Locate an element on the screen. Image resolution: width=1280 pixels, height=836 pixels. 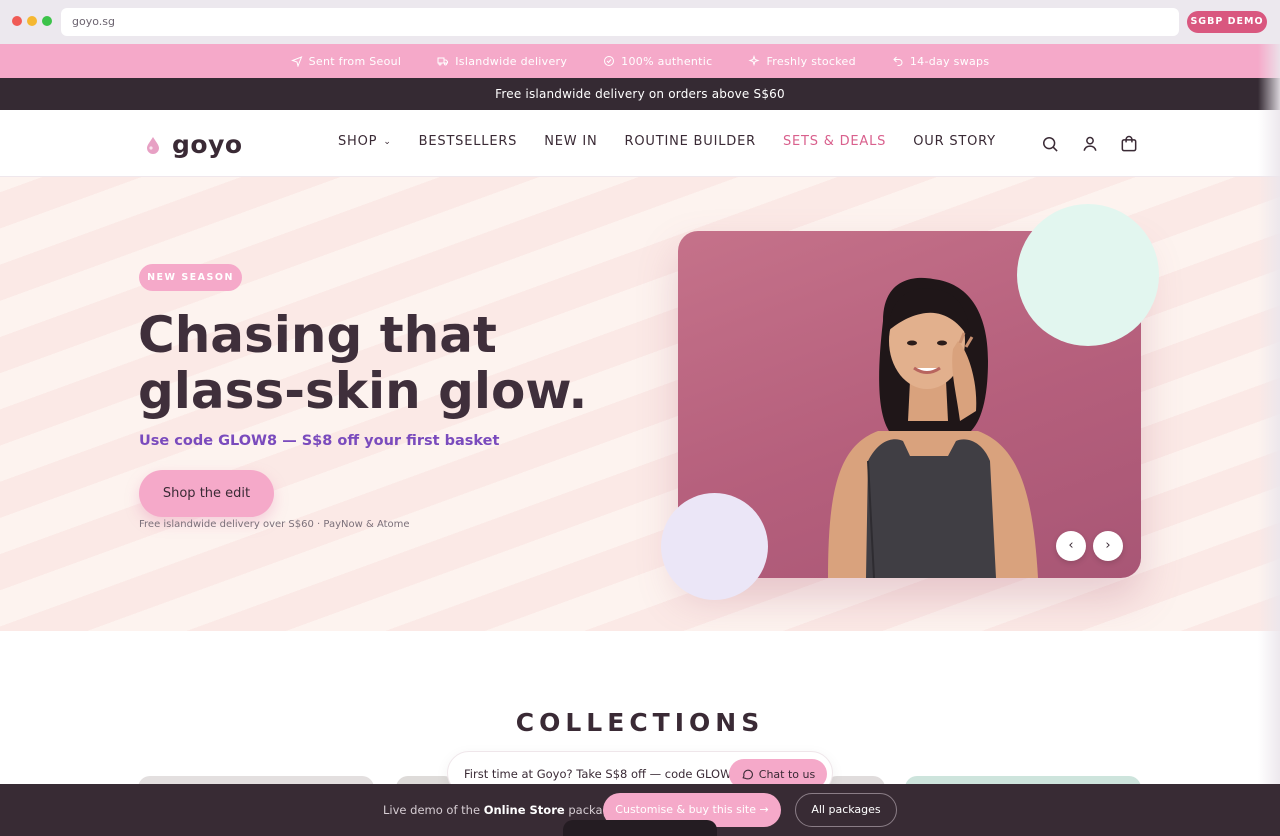
perk-item: 14-day swaps is located at coordinates (940, 61).